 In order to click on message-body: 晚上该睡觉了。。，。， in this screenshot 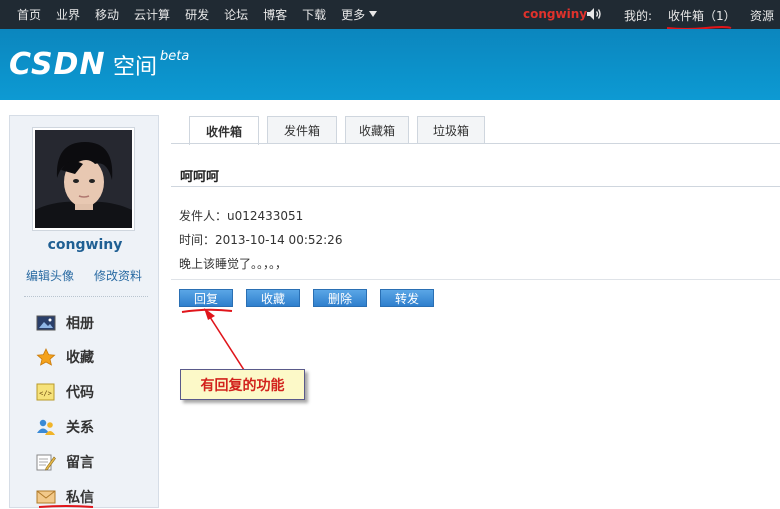, I will do `click(233, 264)`.